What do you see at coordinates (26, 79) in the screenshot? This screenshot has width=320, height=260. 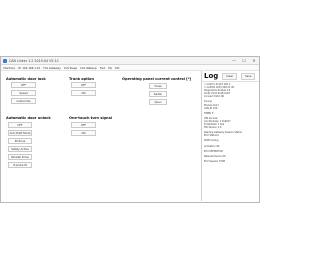 I see `automatic-door-lock-title: Automatic door lock` at bounding box center [26, 79].